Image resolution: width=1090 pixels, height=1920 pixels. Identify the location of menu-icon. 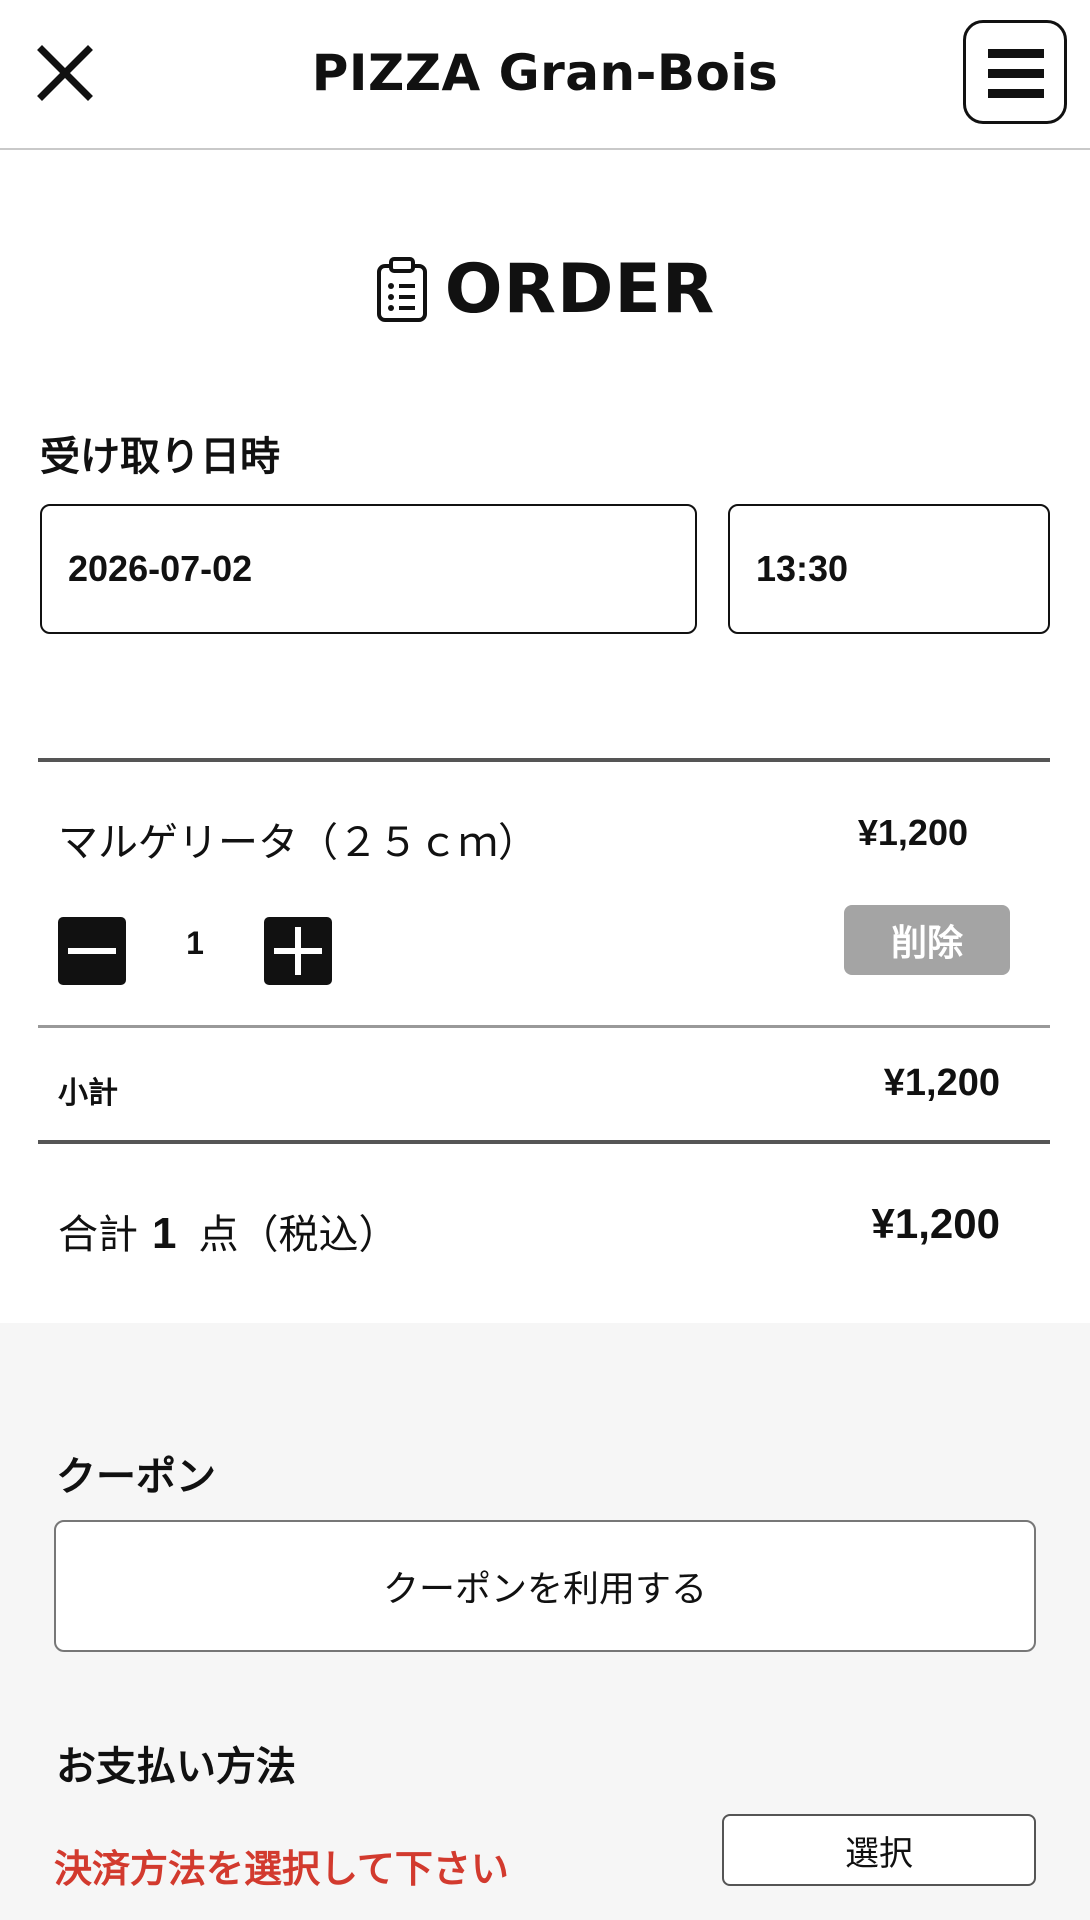
(1016, 73).